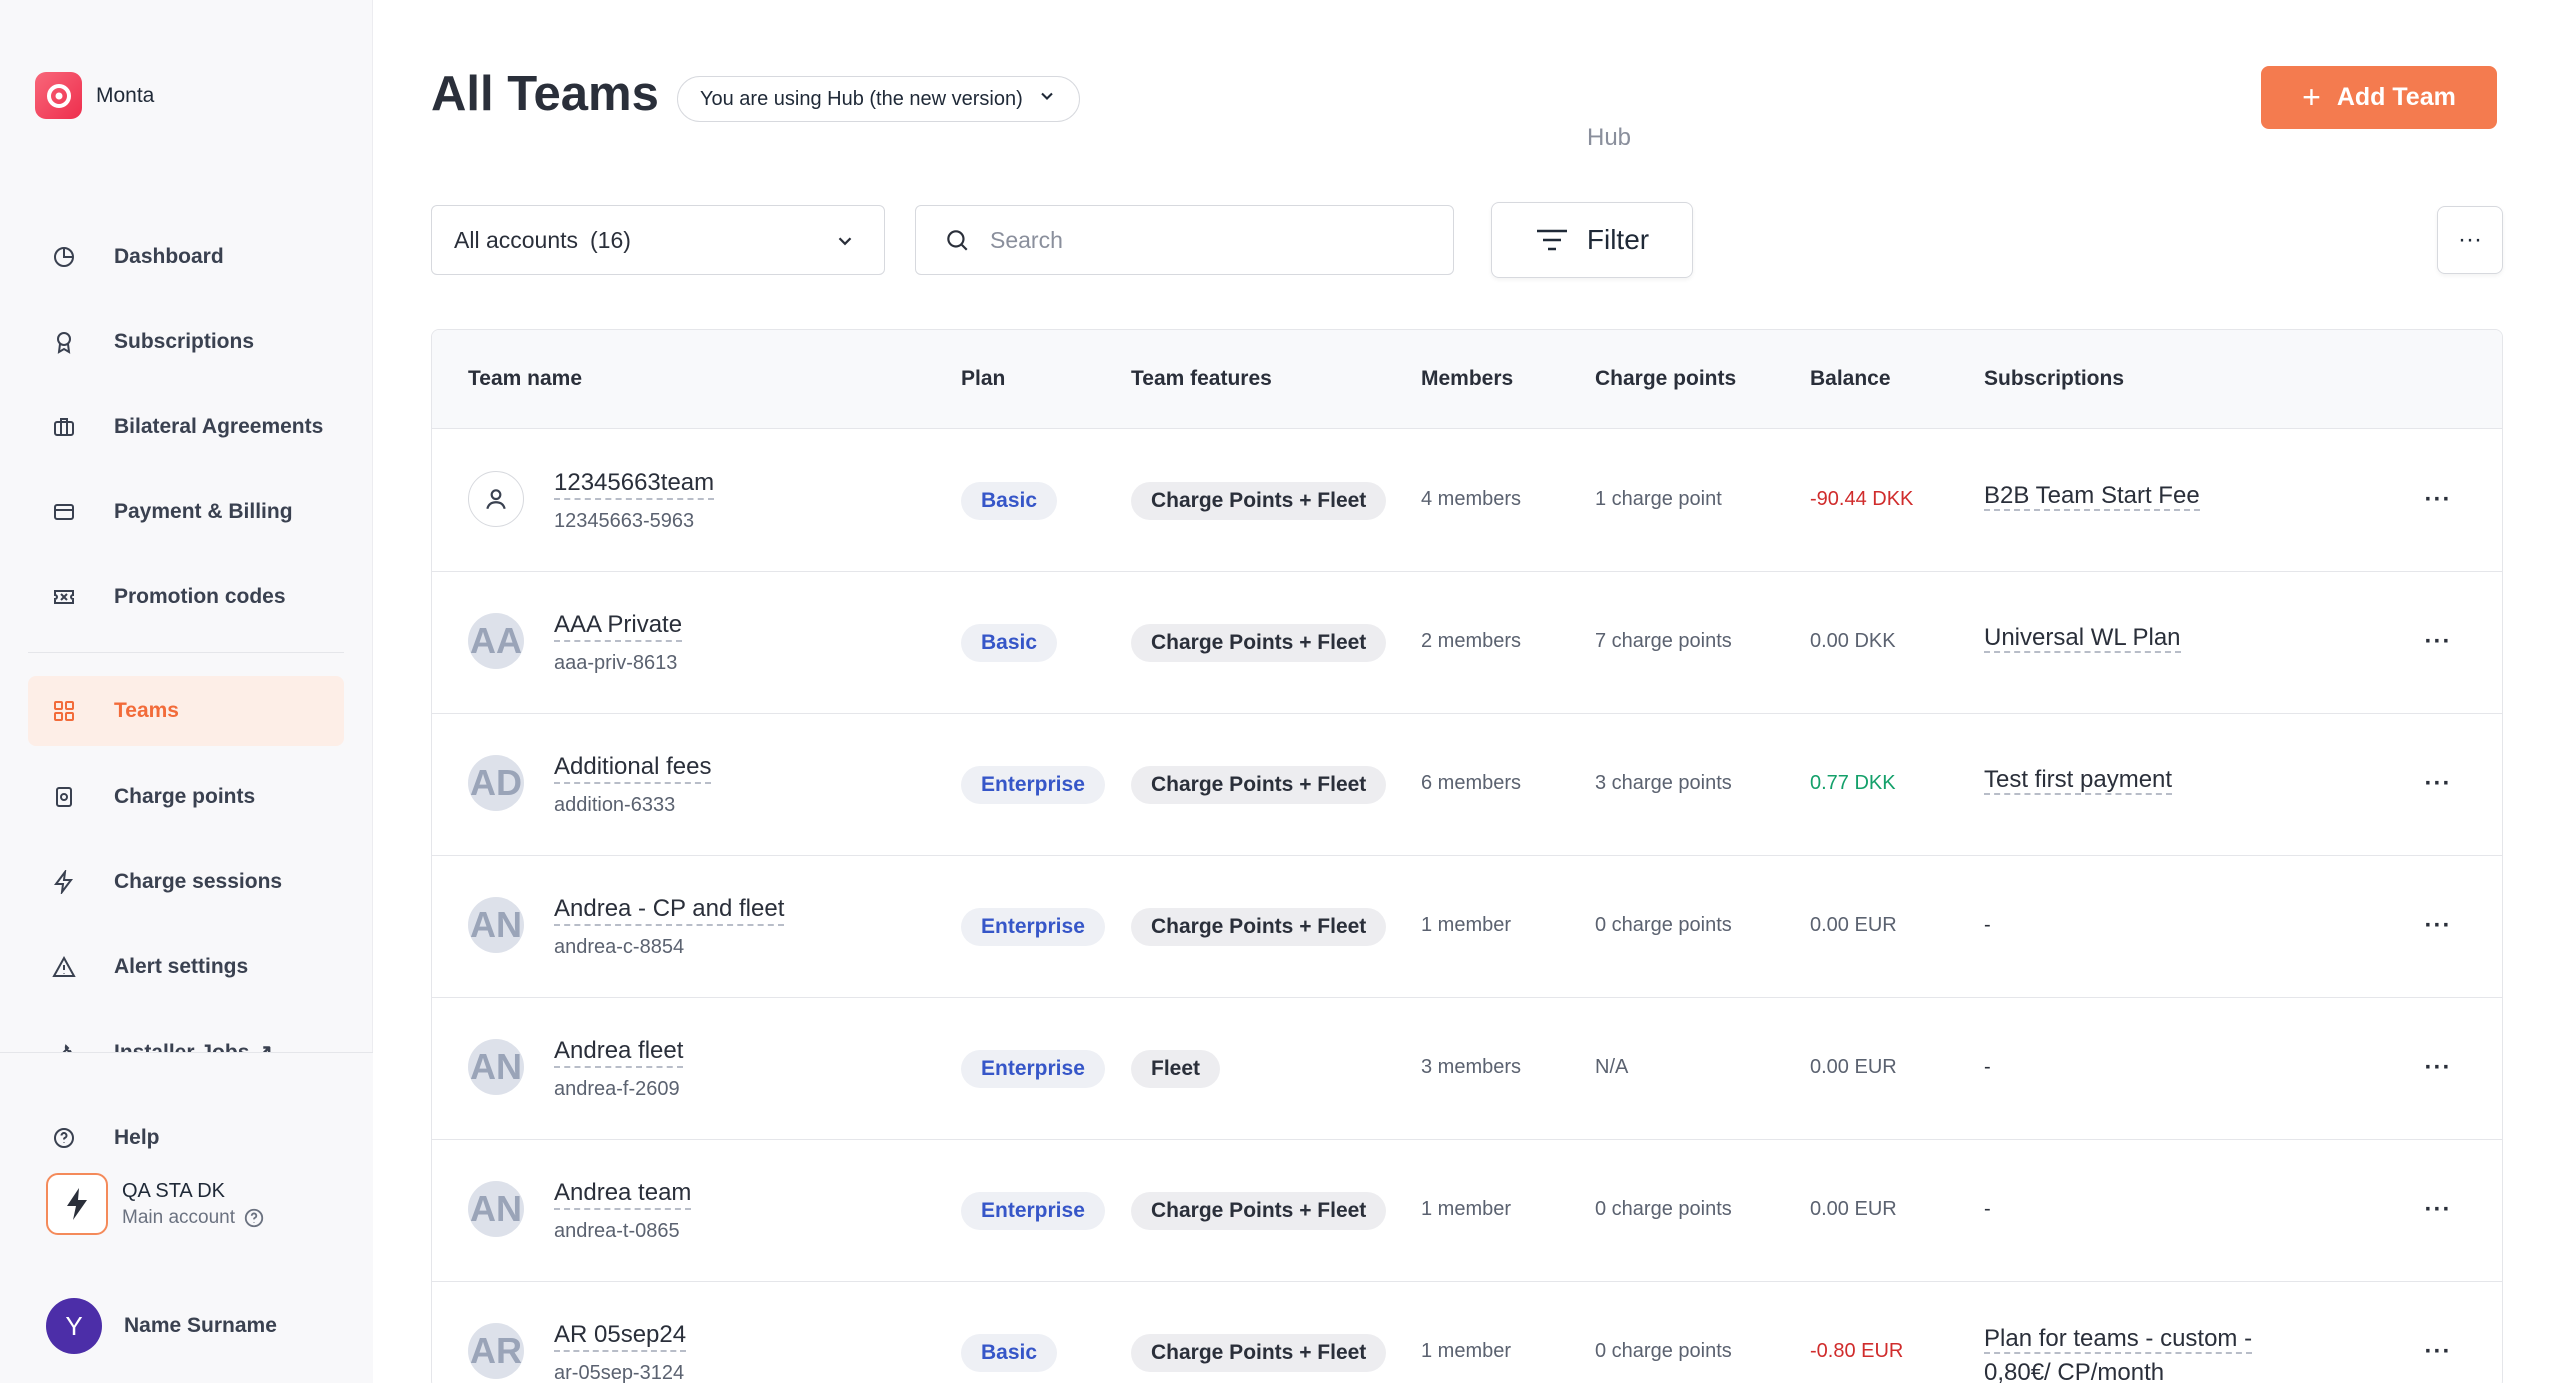 This screenshot has width=2560, height=1383. Describe the element at coordinates (496, 1209) in the screenshot. I see `team-avatar: AN` at that location.